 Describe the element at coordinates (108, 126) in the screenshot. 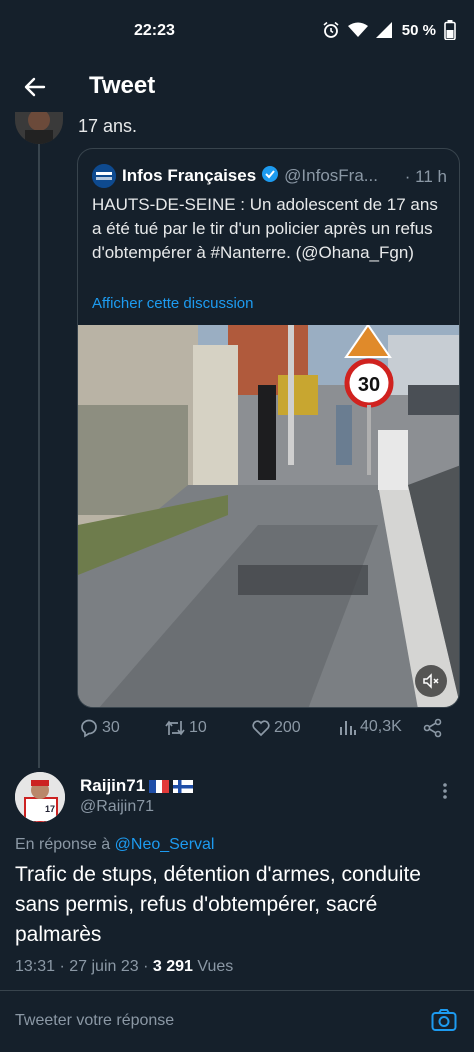

I see `previous-tweet-text: 17 ans.` at that location.